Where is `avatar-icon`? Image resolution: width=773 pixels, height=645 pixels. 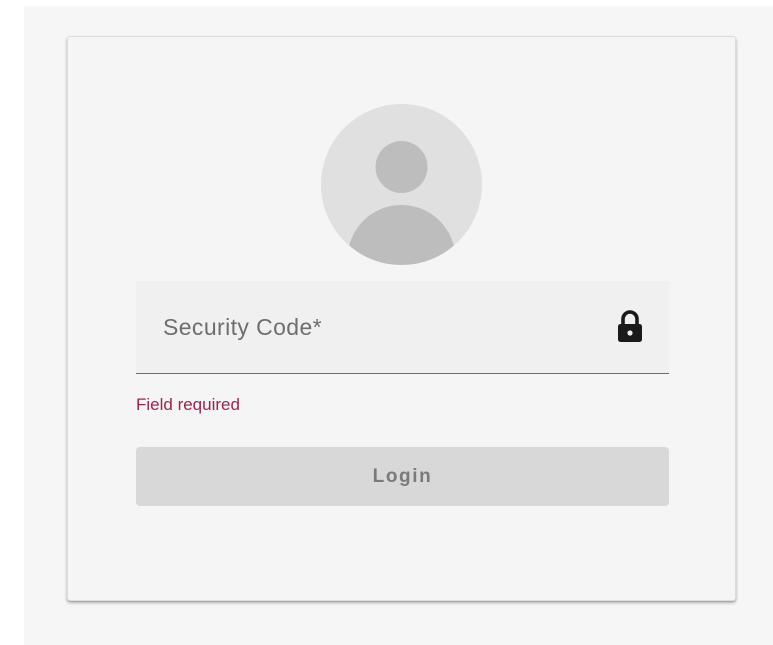
avatar-icon is located at coordinates (401, 184).